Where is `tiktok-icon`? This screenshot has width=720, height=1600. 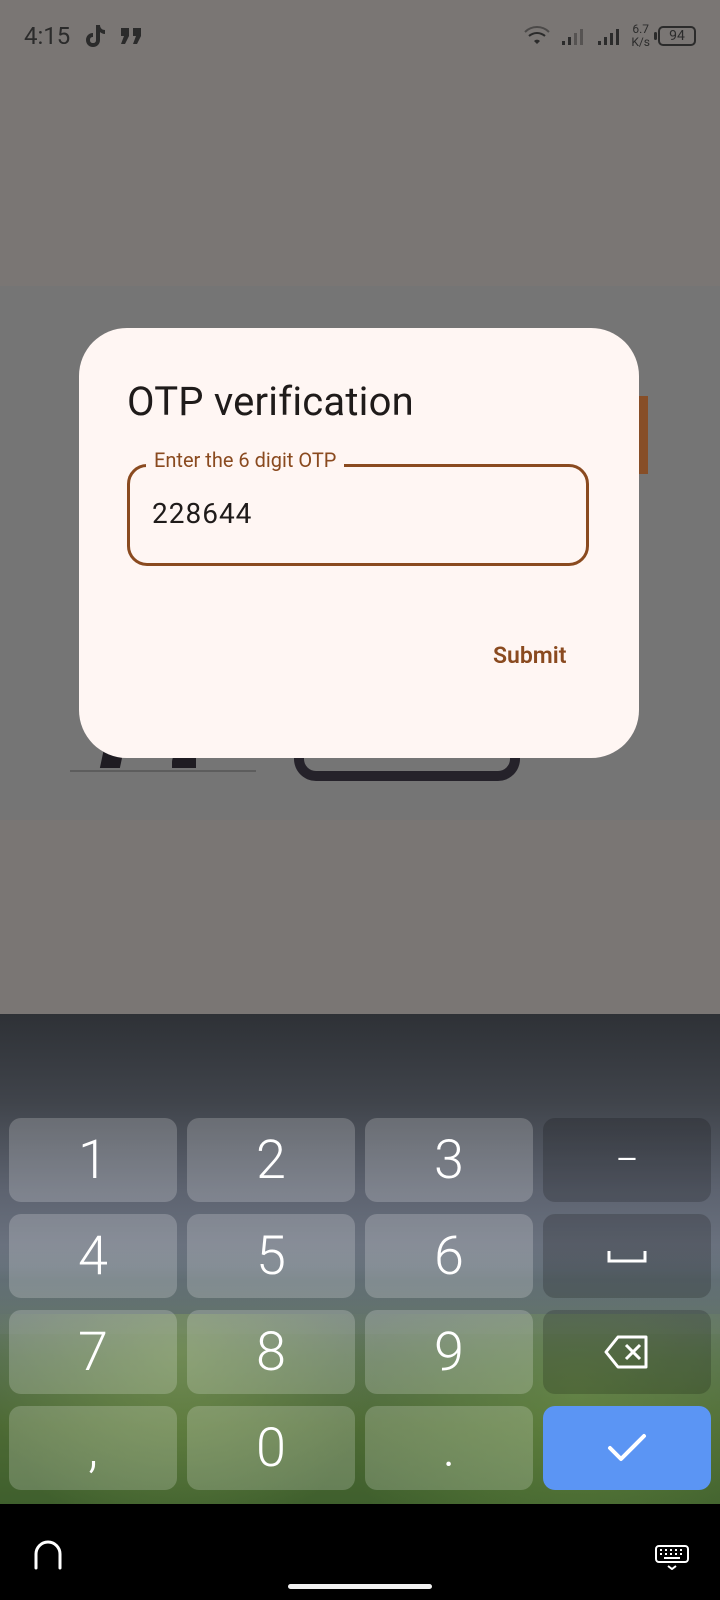
tiktok-icon is located at coordinates (94, 36).